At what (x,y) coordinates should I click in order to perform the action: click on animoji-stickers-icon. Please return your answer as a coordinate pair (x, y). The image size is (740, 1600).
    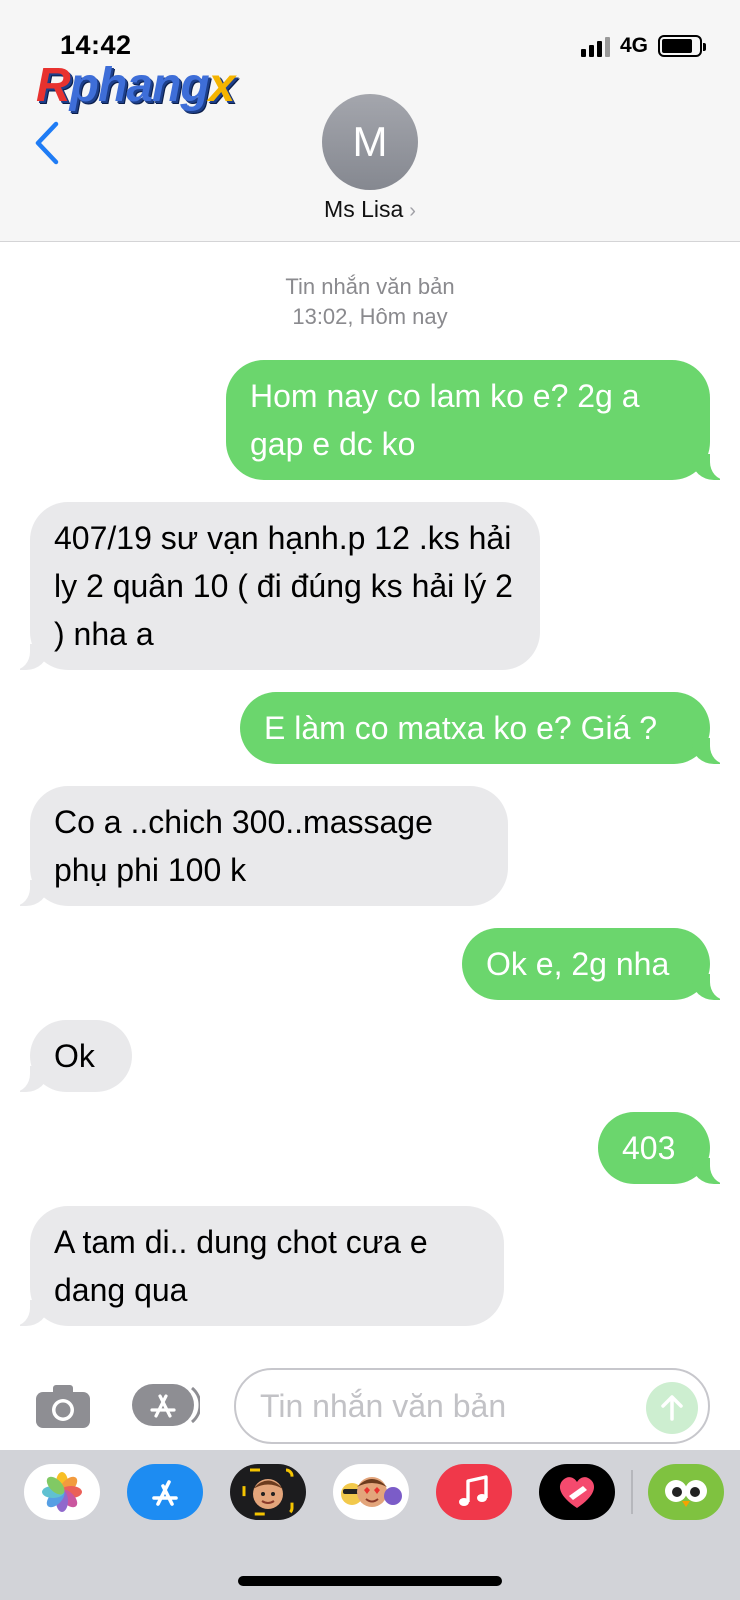
    Looking at the image, I should click on (371, 1492).